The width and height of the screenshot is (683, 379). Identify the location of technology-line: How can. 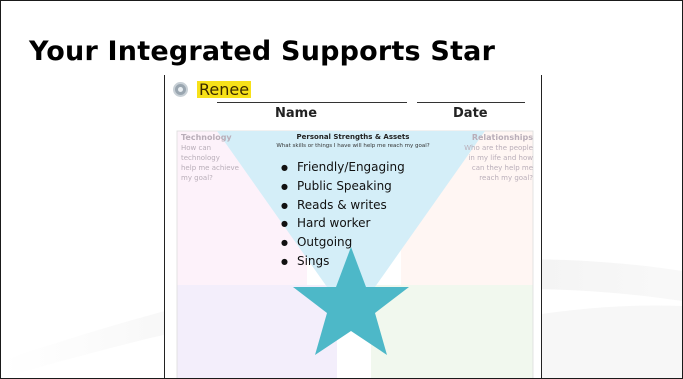
(196, 148).